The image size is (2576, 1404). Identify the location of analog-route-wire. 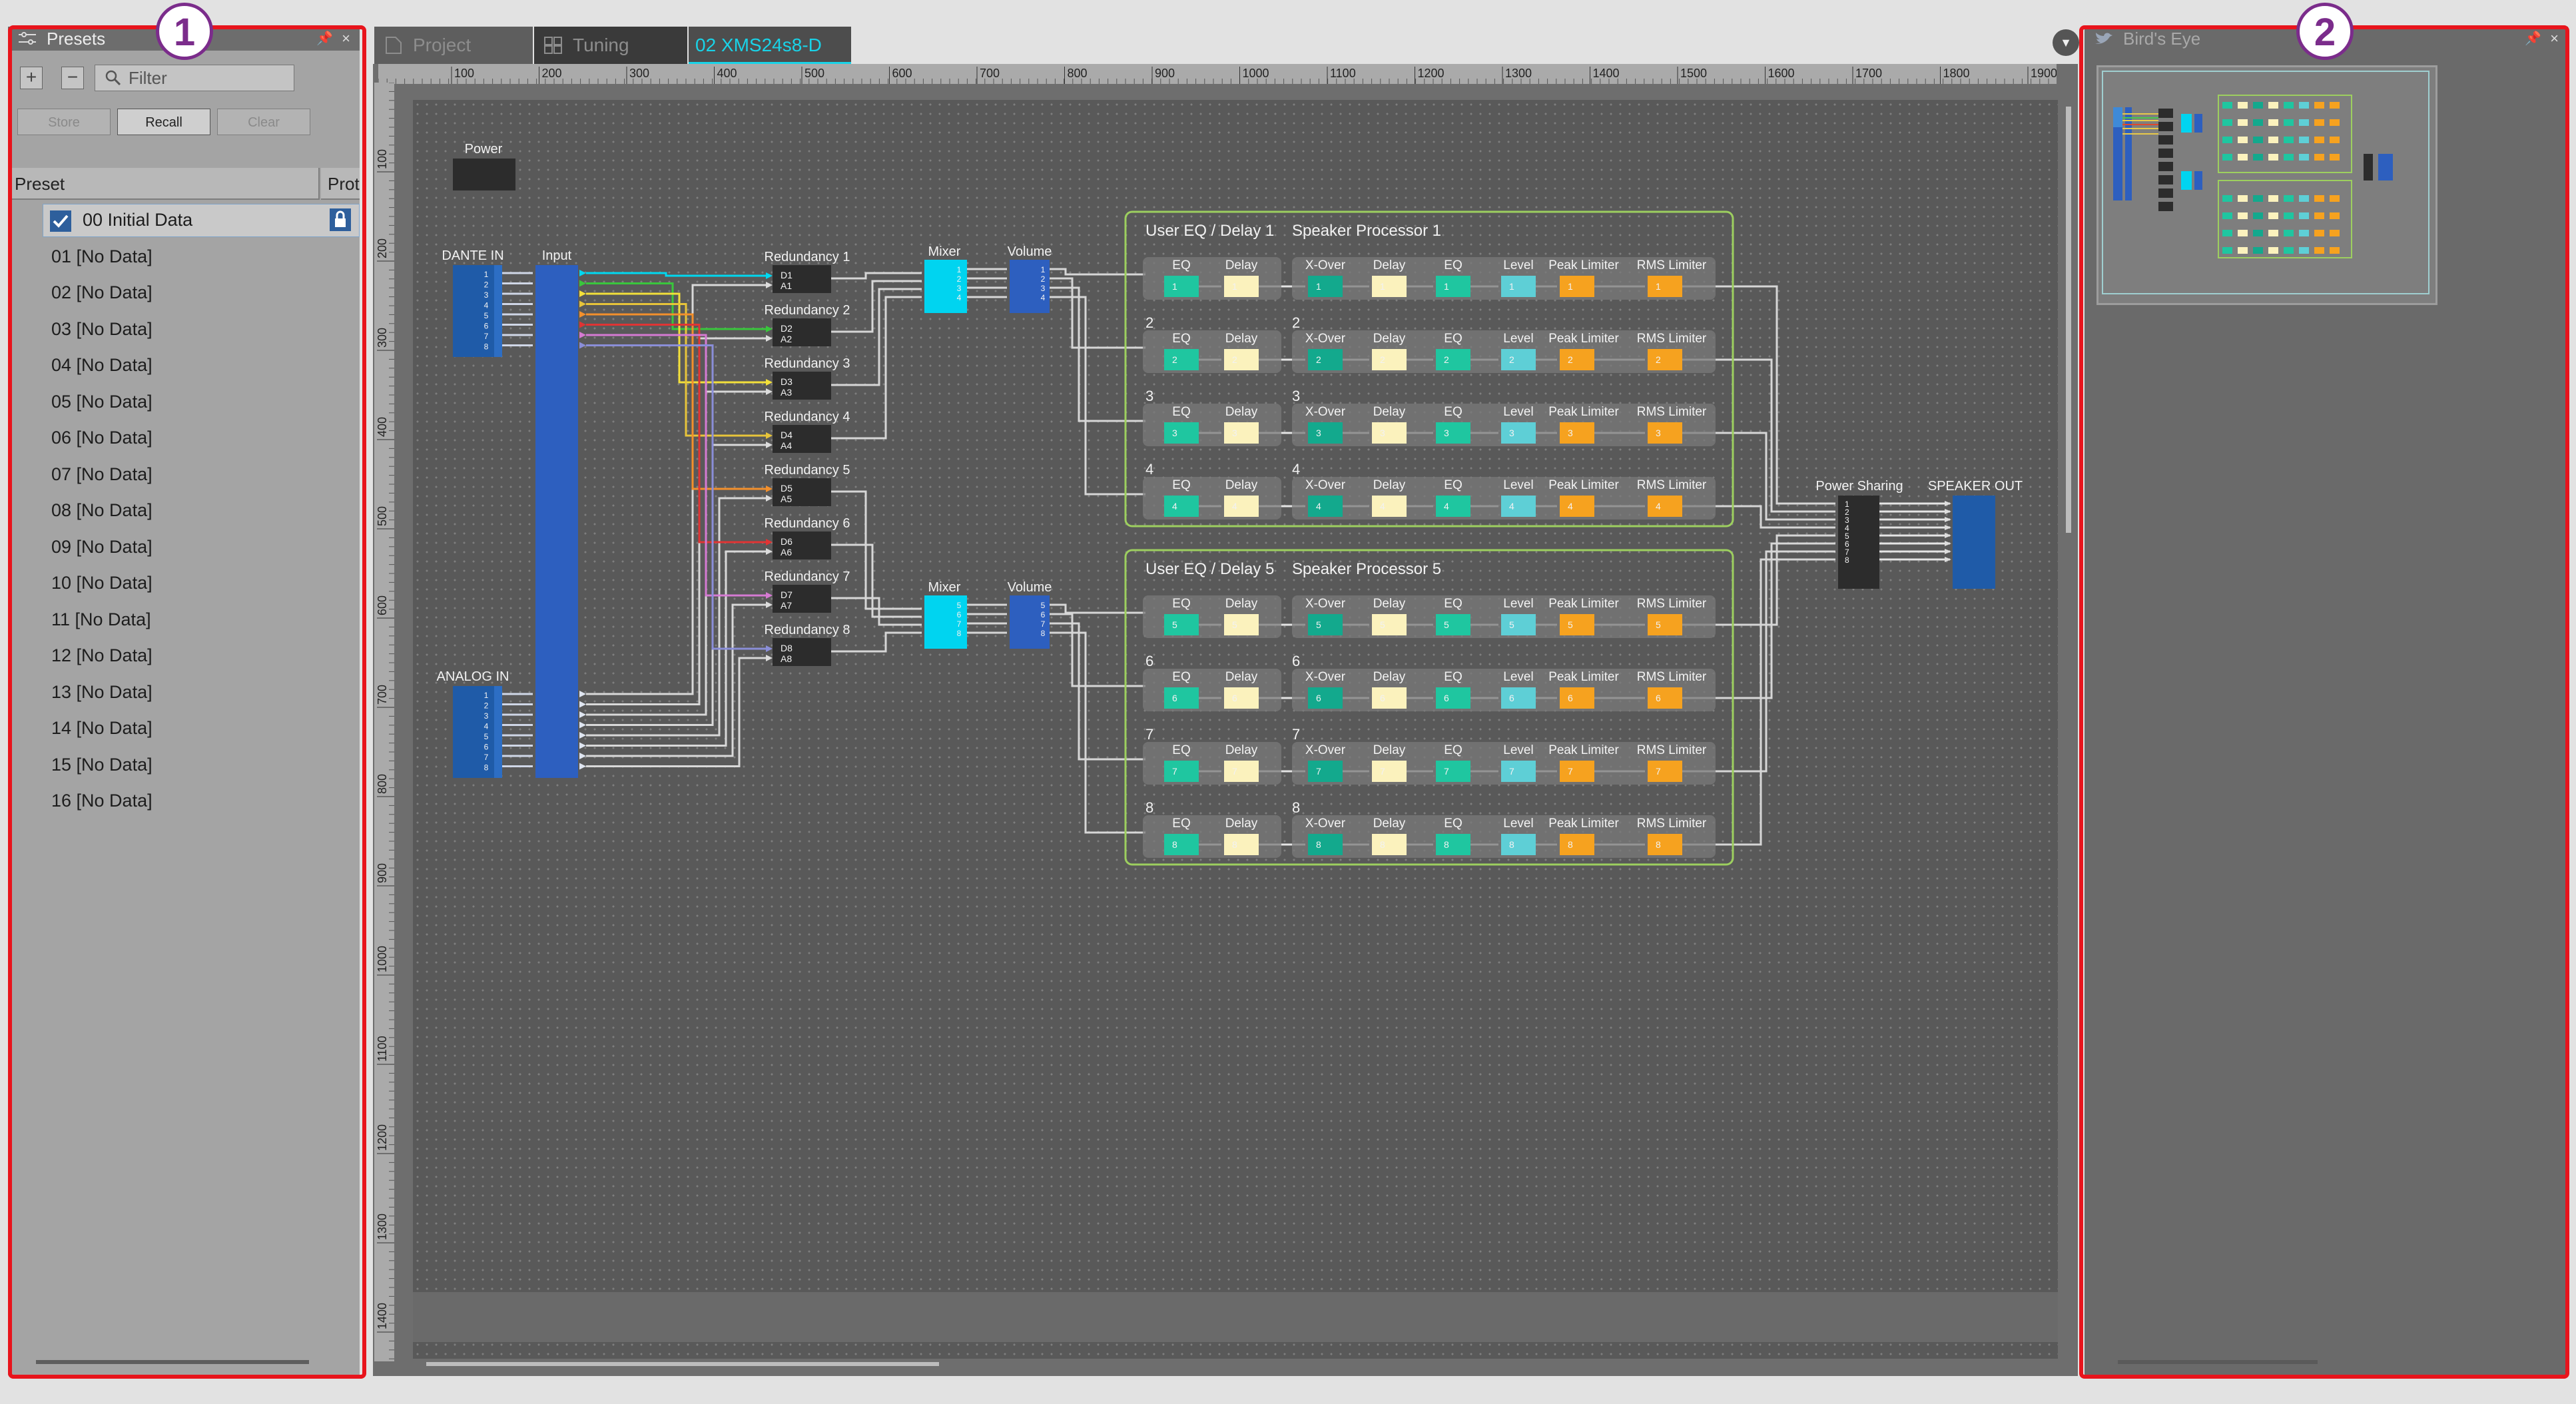
(676, 712).